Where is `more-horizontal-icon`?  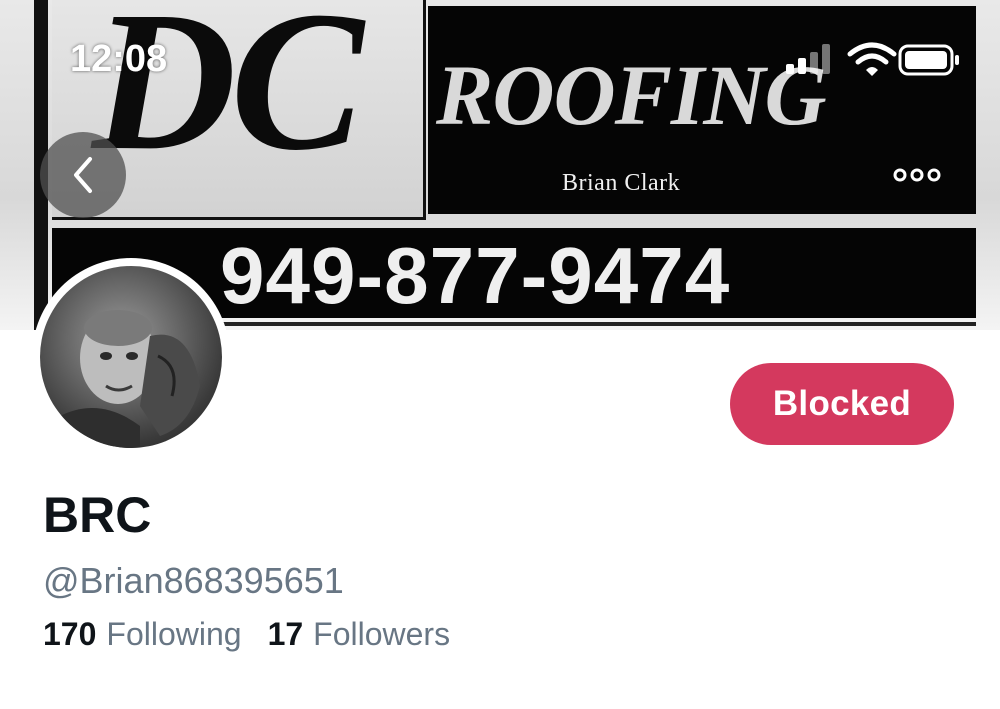
more-horizontal-icon is located at coordinates (917, 175).